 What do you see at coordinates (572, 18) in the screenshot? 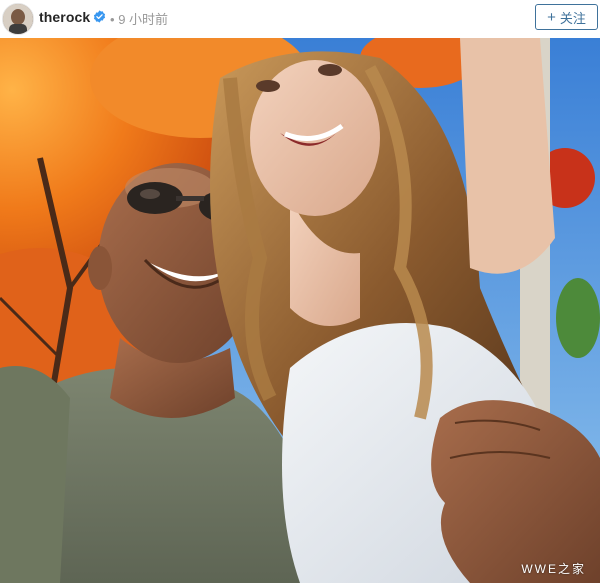
I see `follow-label: 关注` at bounding box center [572, 18].